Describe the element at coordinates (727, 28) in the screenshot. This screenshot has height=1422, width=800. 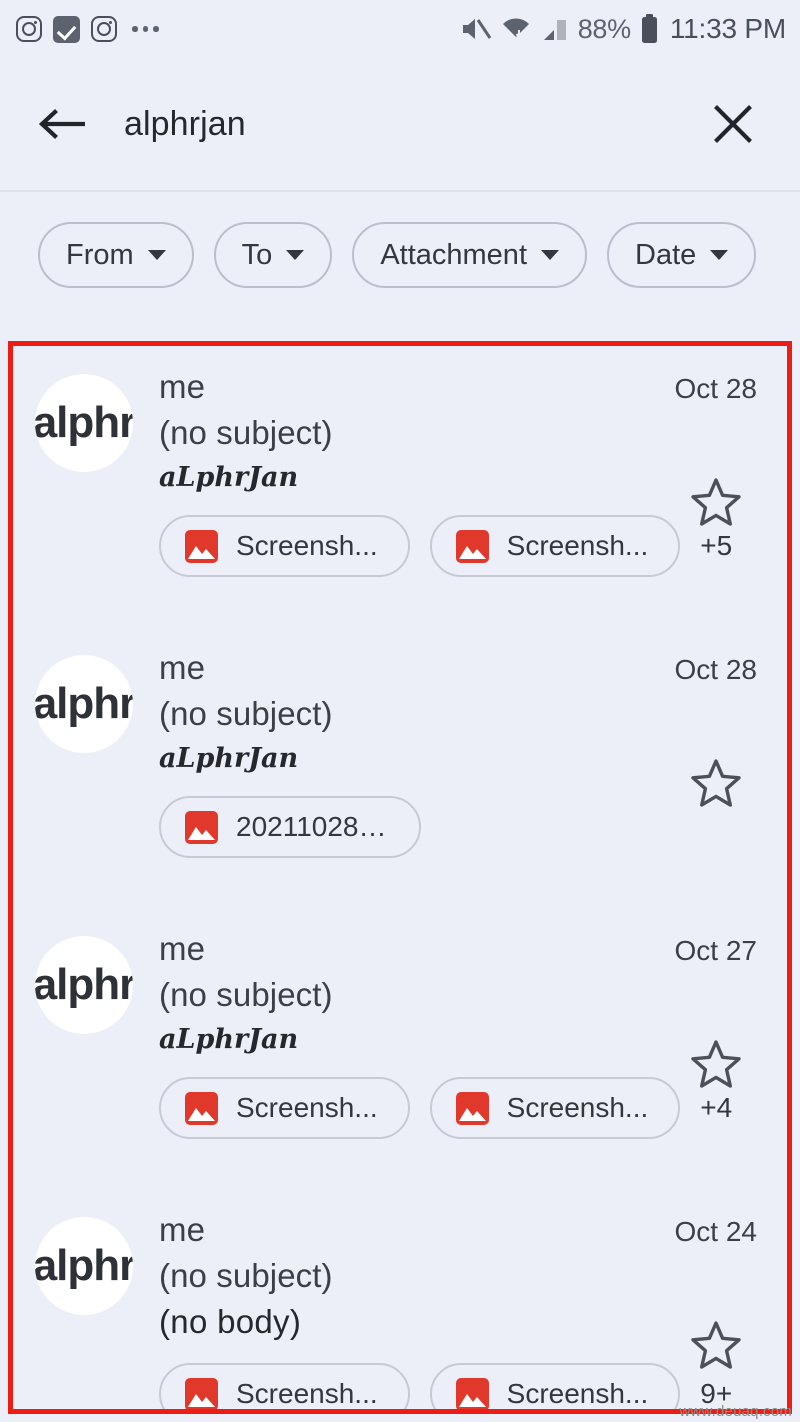
I see `clock-label: 11:33 PM` at that location.